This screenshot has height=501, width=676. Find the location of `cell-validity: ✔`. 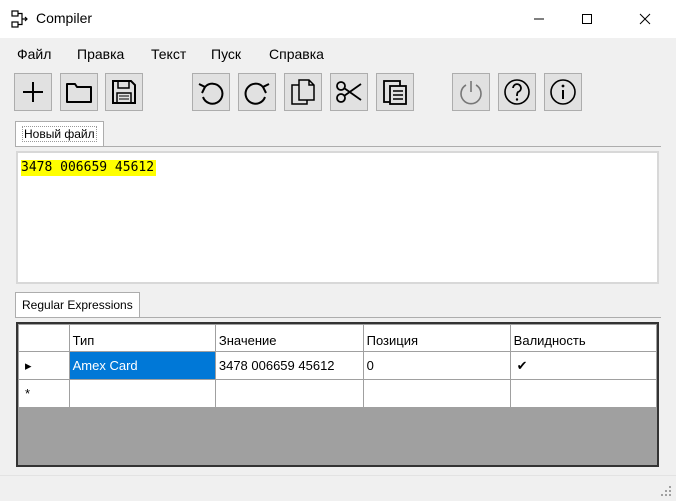

cell-validity: ✔ is located at coordinates (583, 365).